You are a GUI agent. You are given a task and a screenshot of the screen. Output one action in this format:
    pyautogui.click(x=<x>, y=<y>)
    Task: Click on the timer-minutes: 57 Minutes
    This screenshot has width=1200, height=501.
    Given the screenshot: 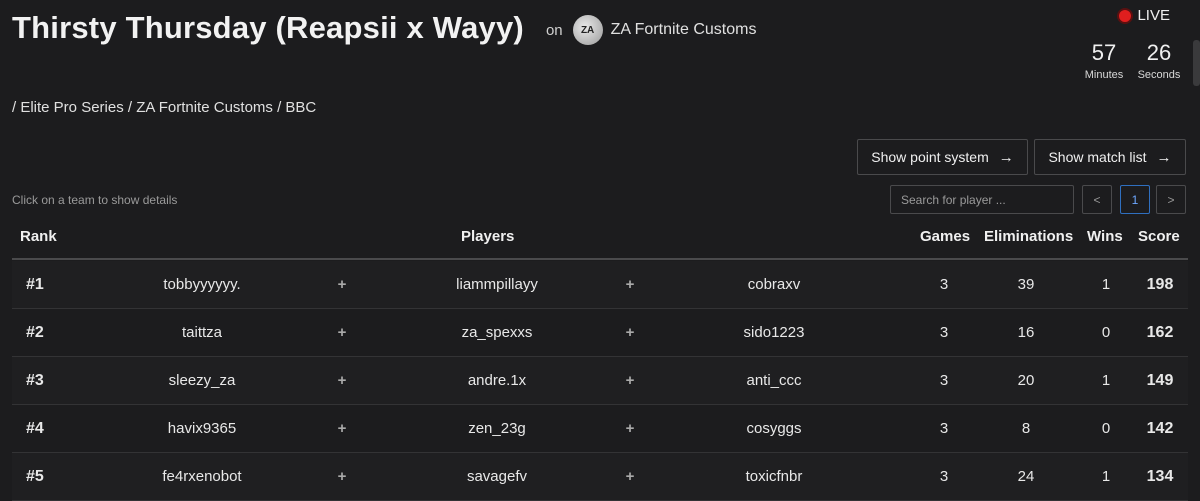 What is the action you would take?
    pyautogui.click(x=1104, y=60)
    